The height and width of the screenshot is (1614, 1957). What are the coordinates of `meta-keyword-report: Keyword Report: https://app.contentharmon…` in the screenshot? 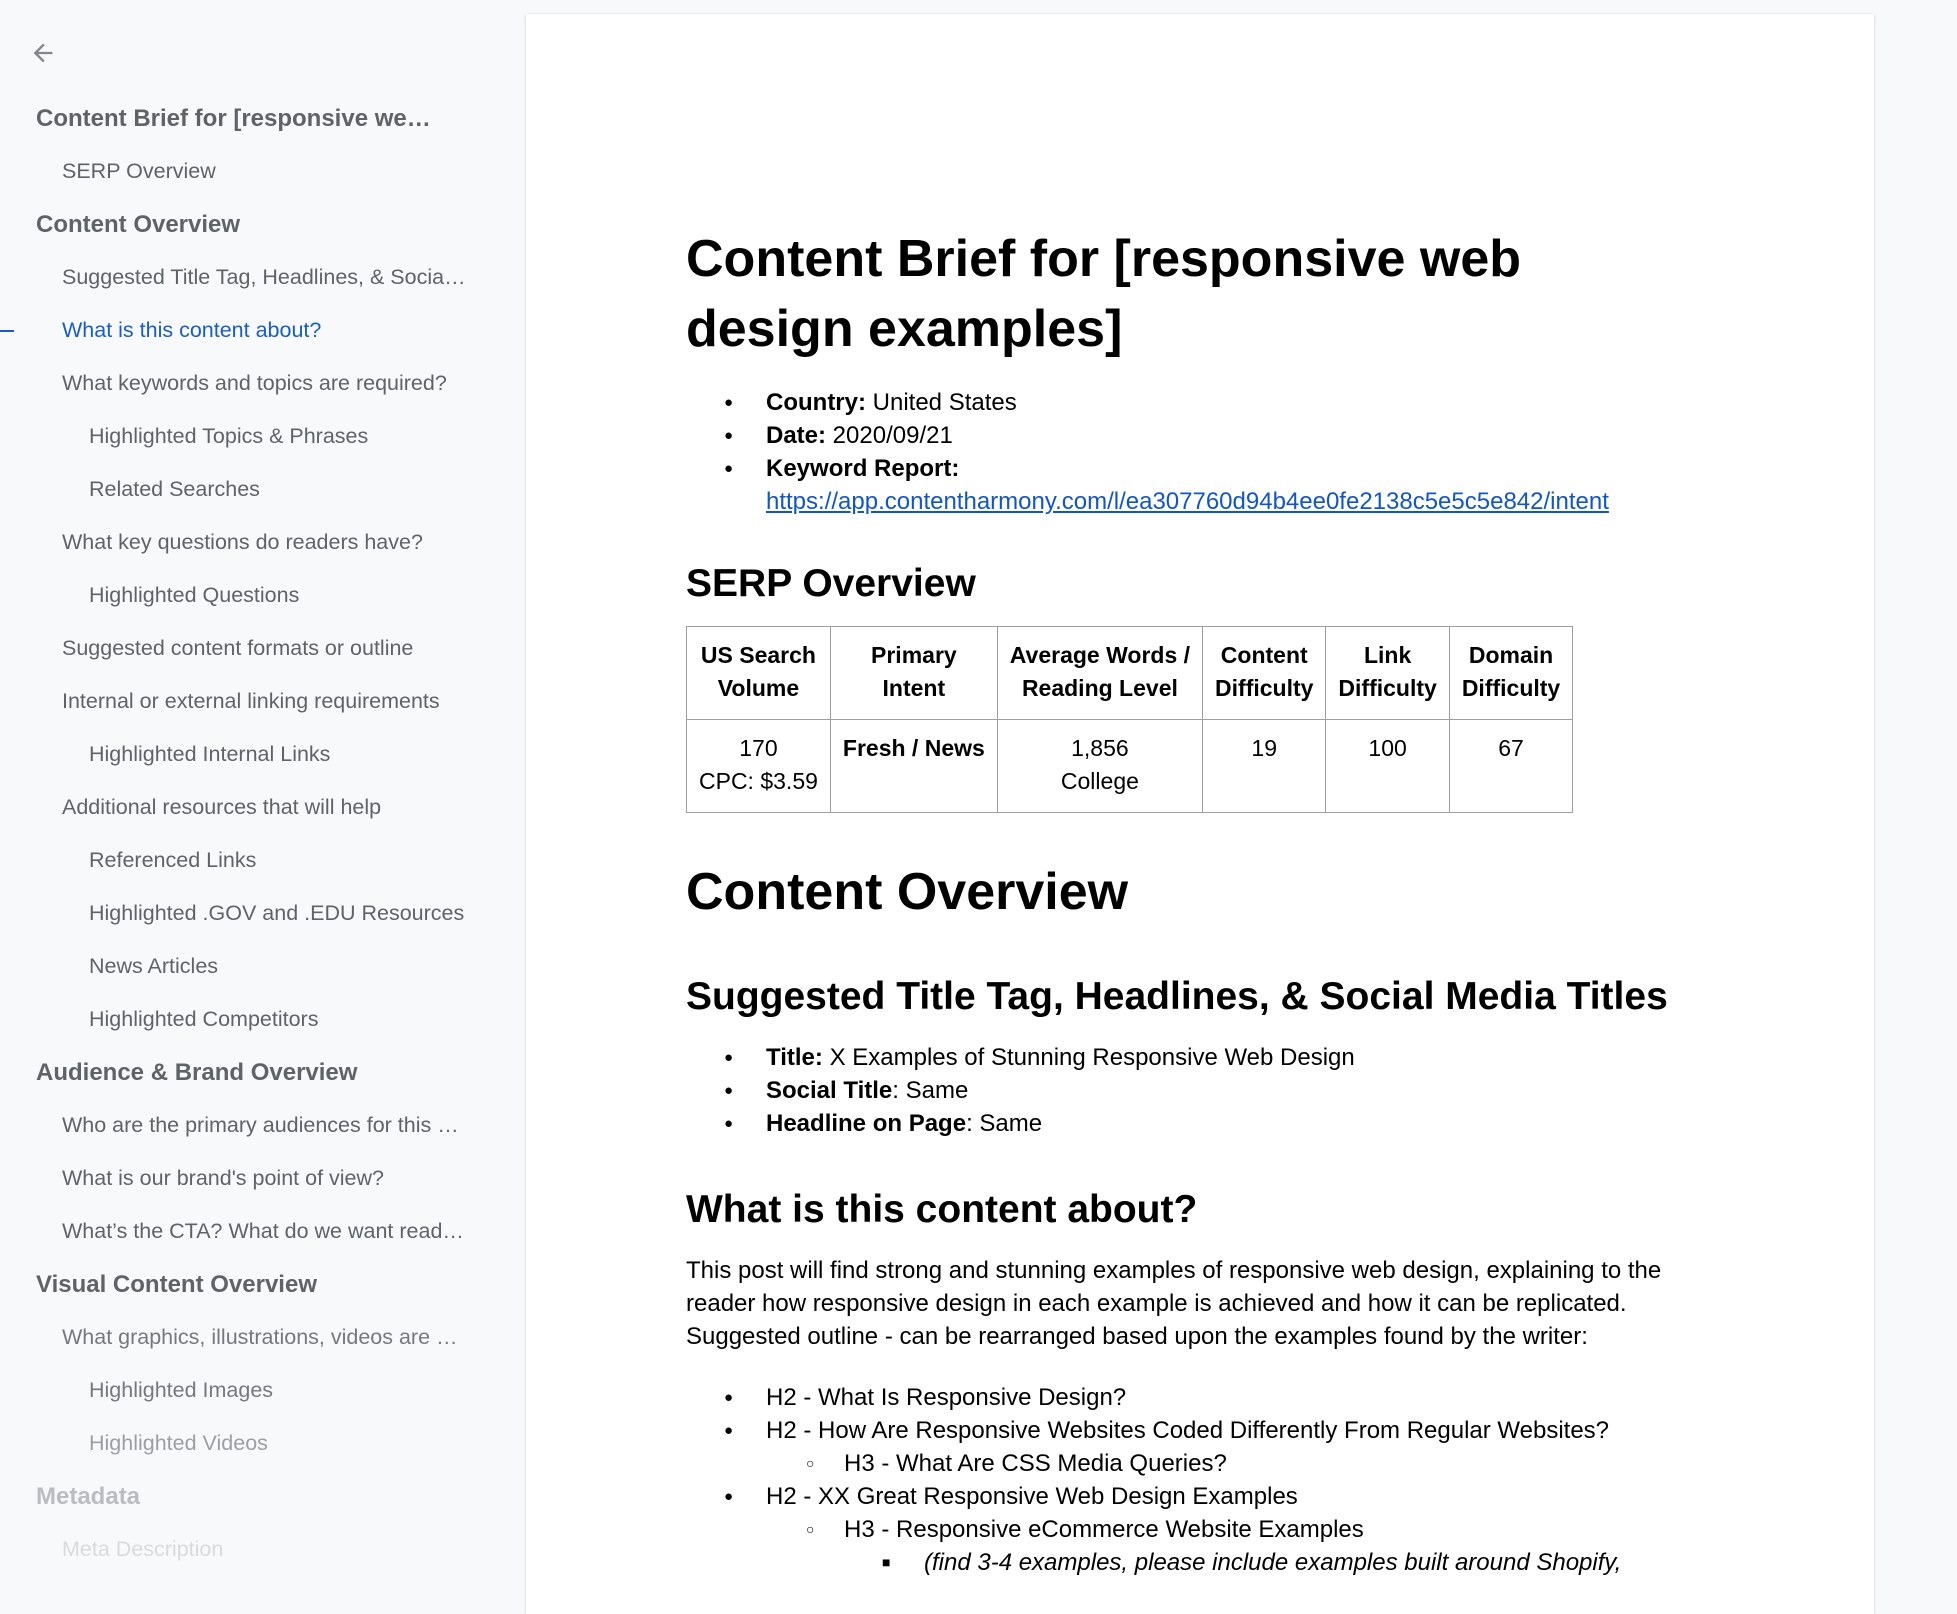 It's located at (1191, 485).